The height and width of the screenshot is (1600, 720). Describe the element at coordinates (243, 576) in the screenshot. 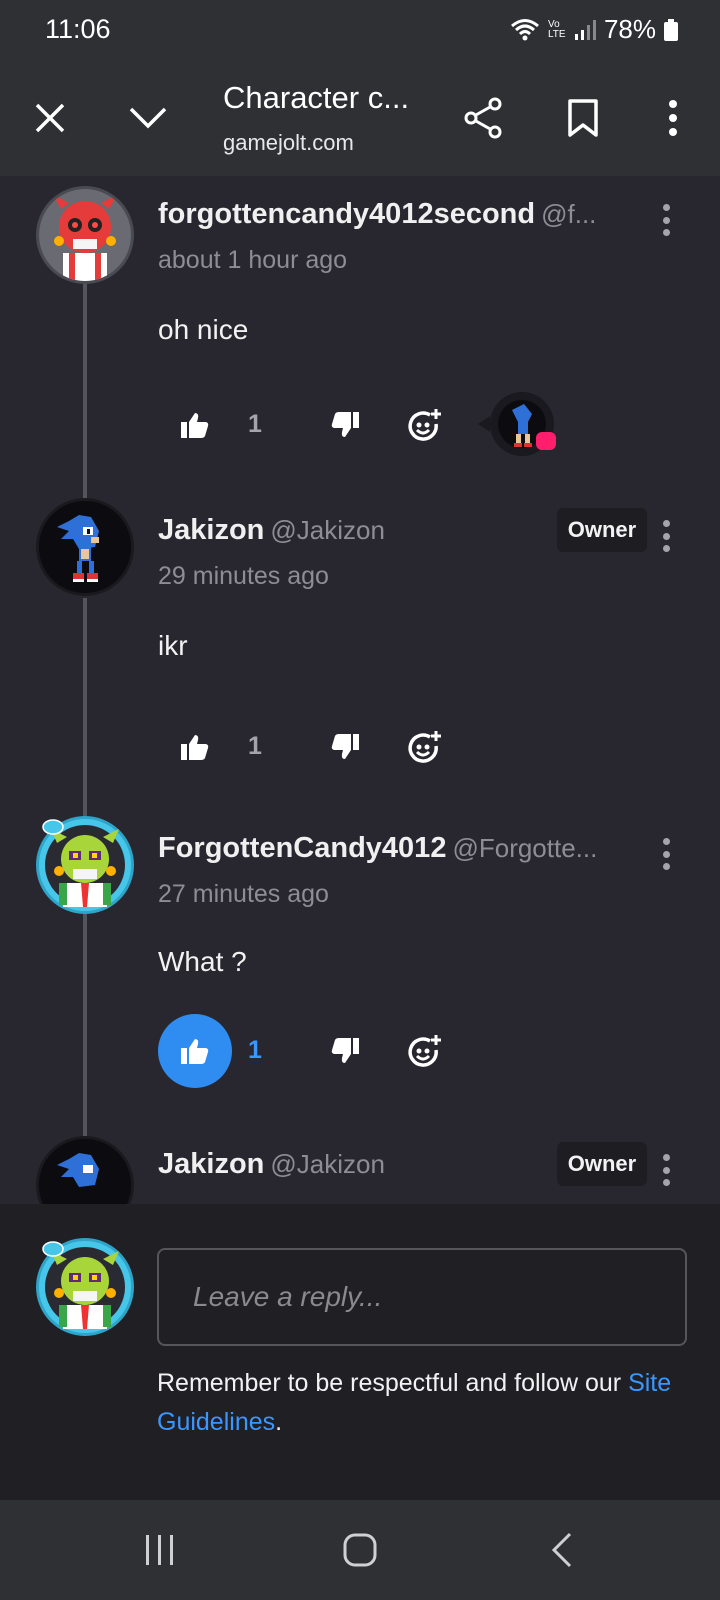

I see `comment-time: 29 minutes ago` at that location.